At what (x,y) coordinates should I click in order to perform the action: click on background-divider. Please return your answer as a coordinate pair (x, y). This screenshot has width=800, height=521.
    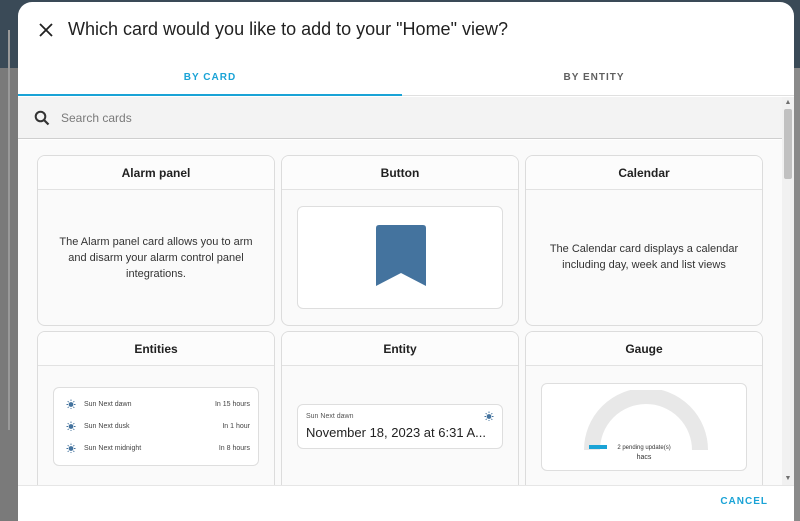
    Looking at the image, I should click on (9, 230).